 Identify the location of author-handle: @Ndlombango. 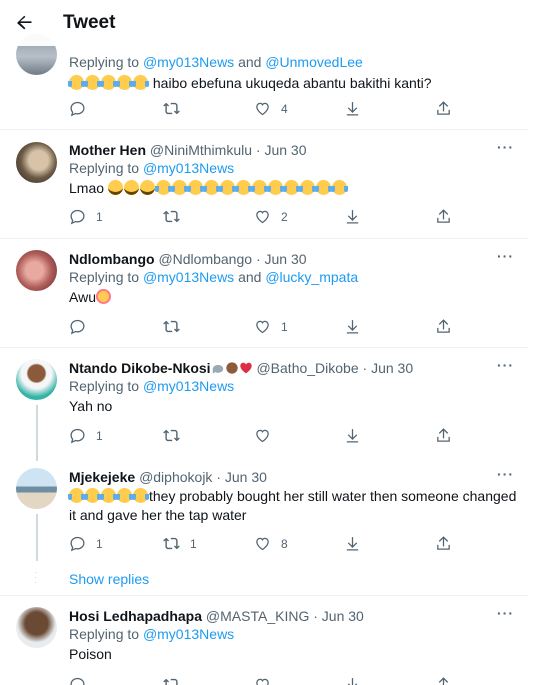
(205, 259).